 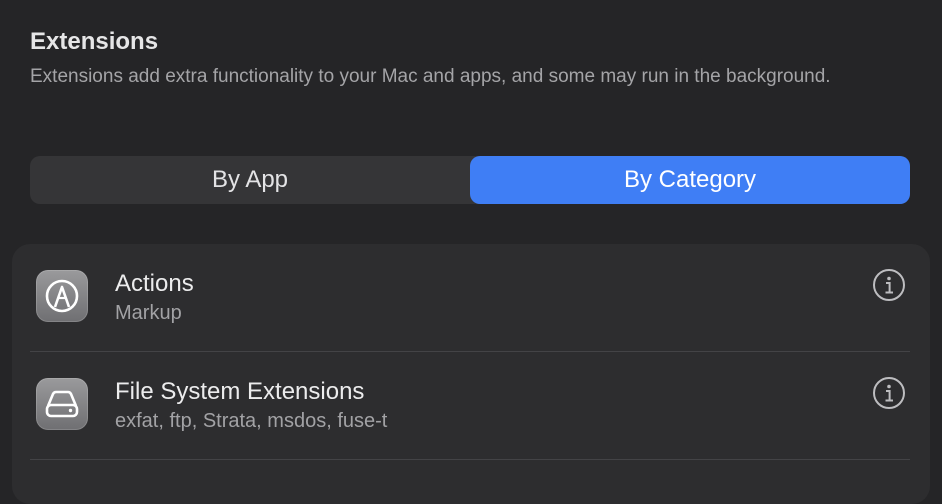 I want to click on list-item-subtitle: exfat, ftp, Strata, msdos, fuse-t, so click(x=251, y=421).